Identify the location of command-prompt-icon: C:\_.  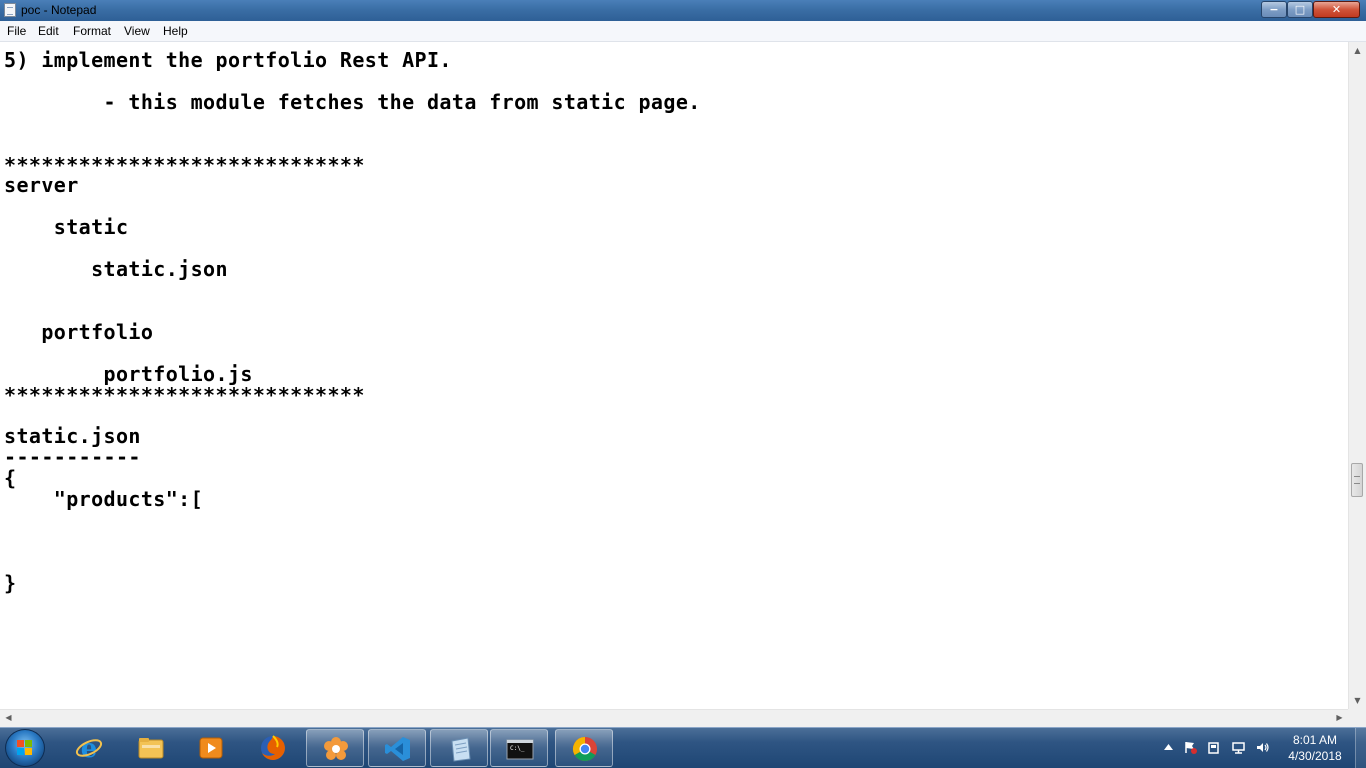
(520, 749).